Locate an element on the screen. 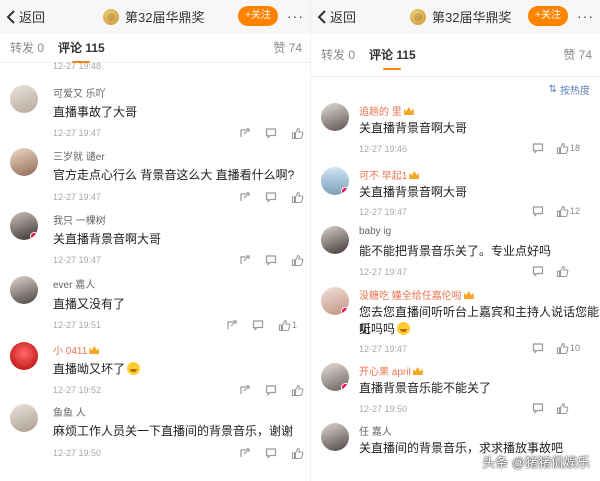  comment-username: 三岁就 谴er is located at coordinates (79, 155).